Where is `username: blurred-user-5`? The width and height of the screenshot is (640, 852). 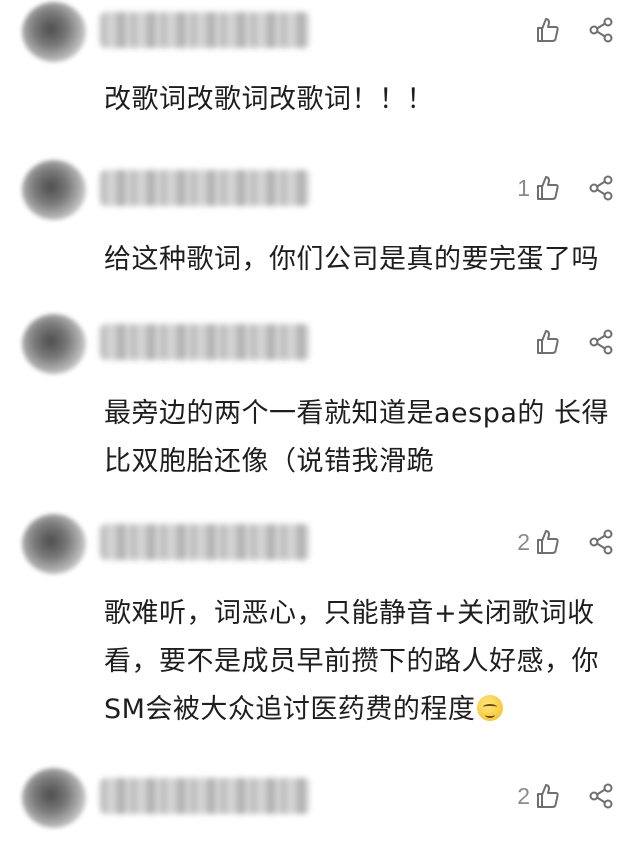 username: blurred-user-5 is located at coordinates (205, 796).